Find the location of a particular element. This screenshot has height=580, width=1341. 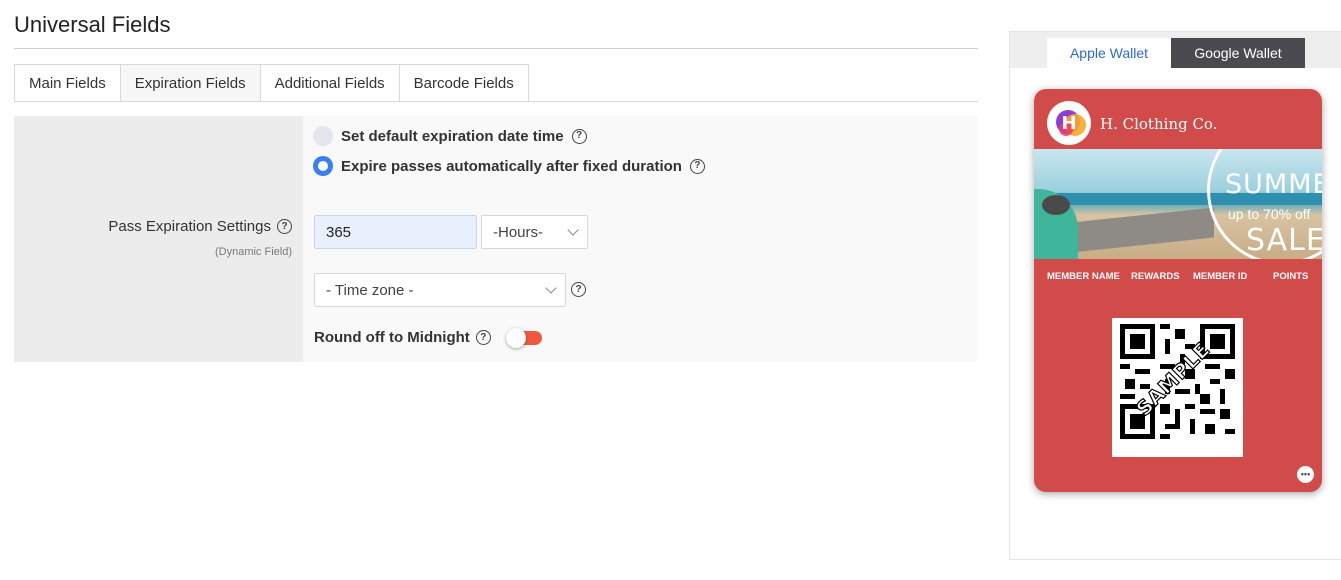

banner-title: SUMMER is located at coordinates (1273, 184).